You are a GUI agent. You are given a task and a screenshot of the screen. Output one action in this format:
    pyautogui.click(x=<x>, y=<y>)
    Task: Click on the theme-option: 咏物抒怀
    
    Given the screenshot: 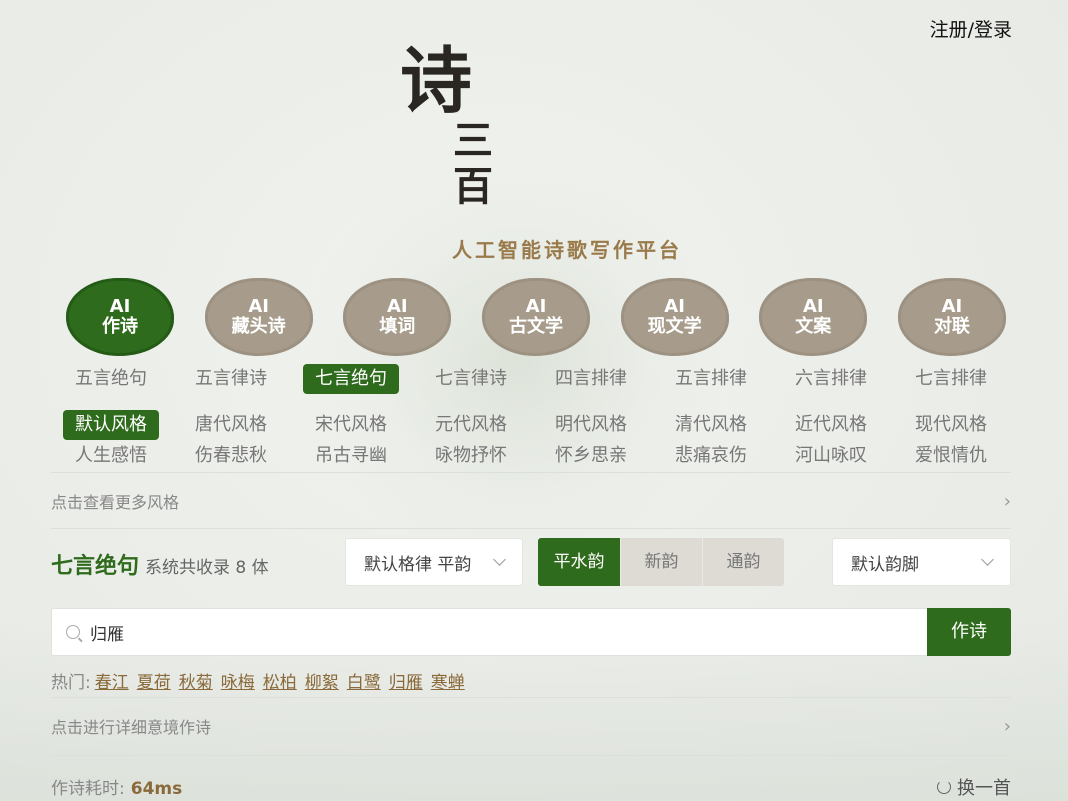 What is the action you would take?
    pyautogui.click(x=471, y=456)
    